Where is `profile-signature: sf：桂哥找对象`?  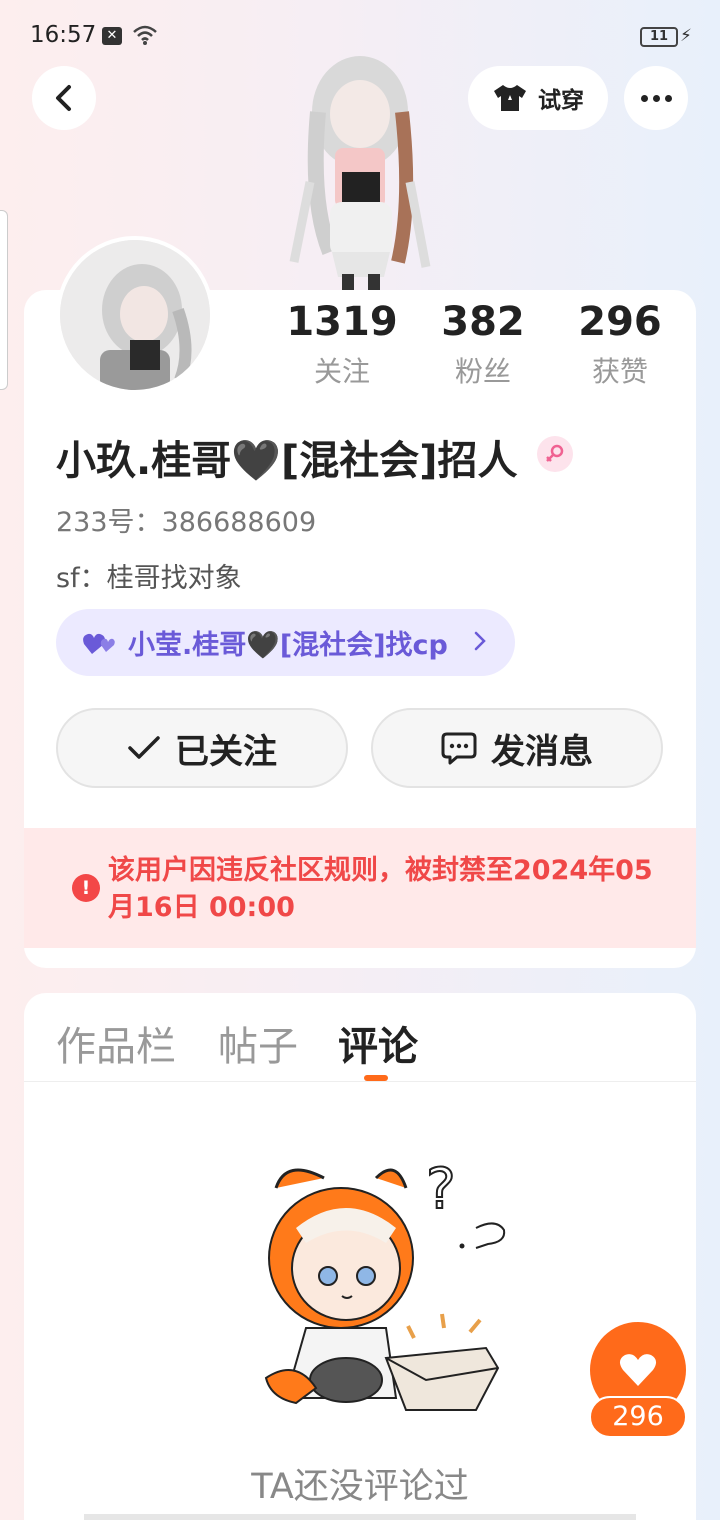 profile-signature: sf：桂哥找对象 is located at coordinates (149, 578).